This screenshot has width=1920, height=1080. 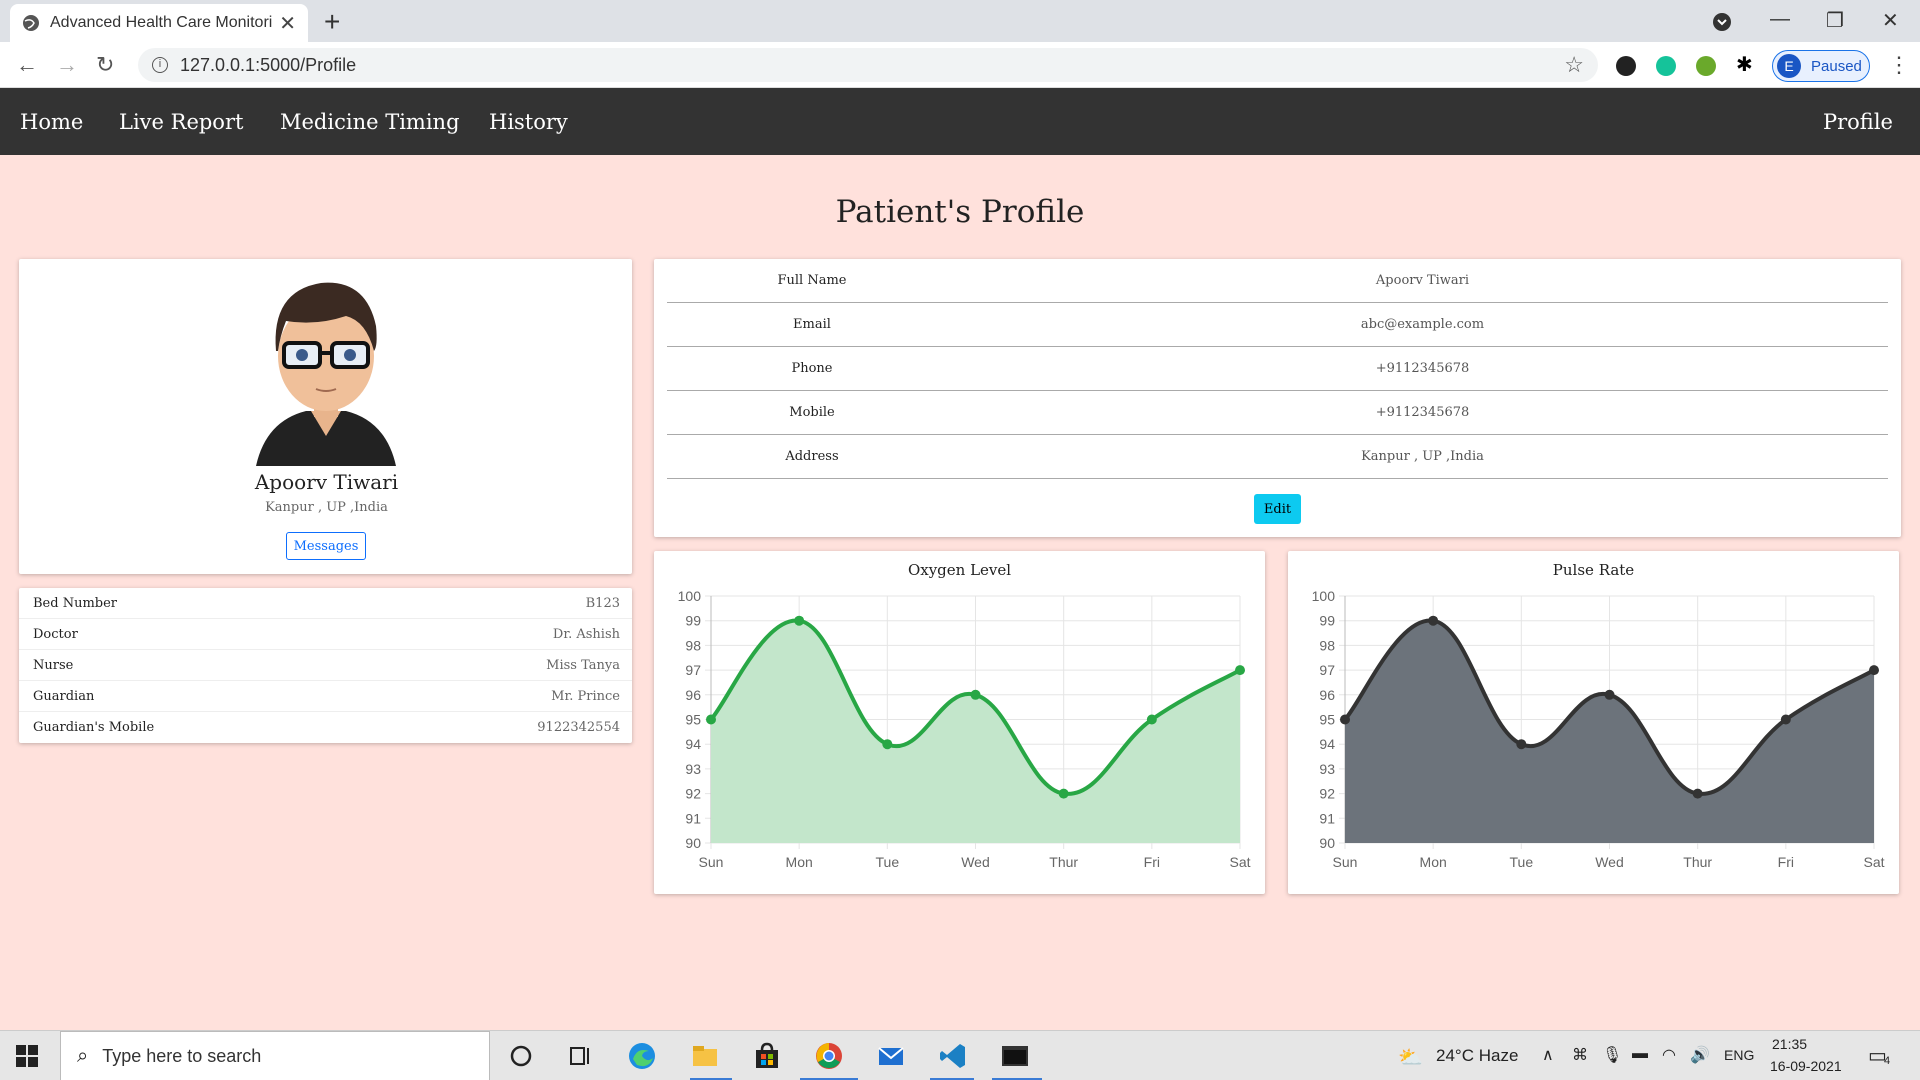 I want to click on network-icon: ⌘, so click(x=1580, y=1055).